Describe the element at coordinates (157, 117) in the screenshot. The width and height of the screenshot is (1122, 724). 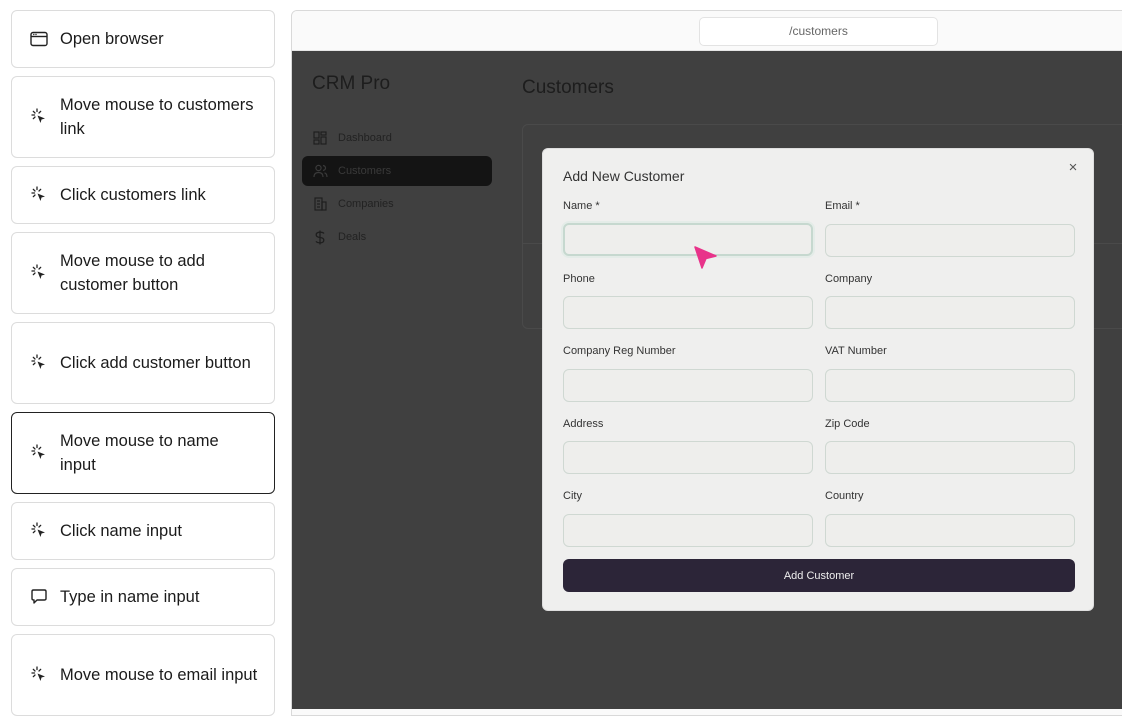
I see `step-label: Move mouse to customers link` at that location.